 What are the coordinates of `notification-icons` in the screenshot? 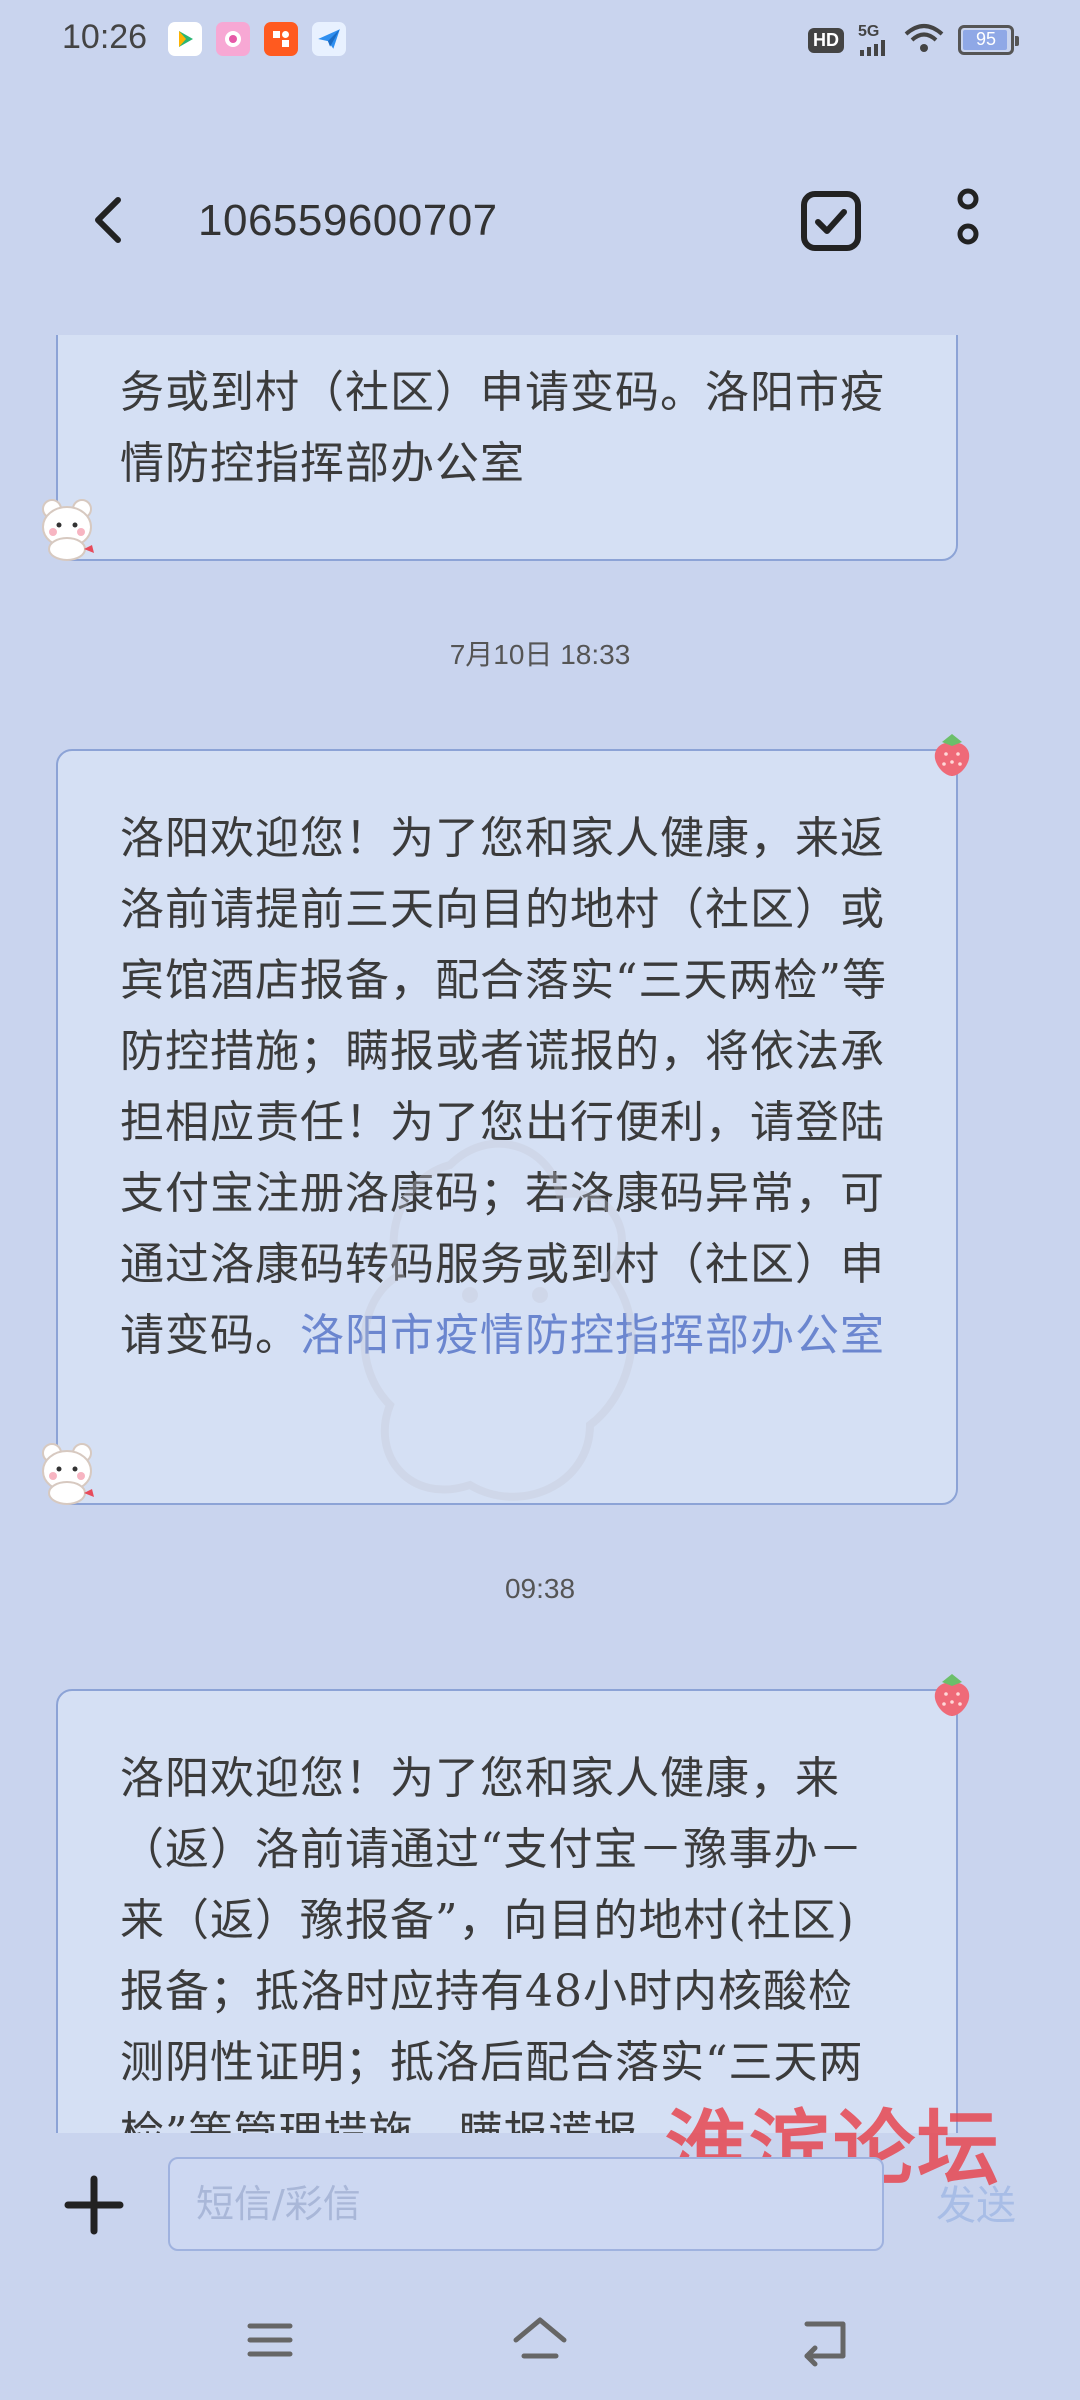 It's located at (257, 39).